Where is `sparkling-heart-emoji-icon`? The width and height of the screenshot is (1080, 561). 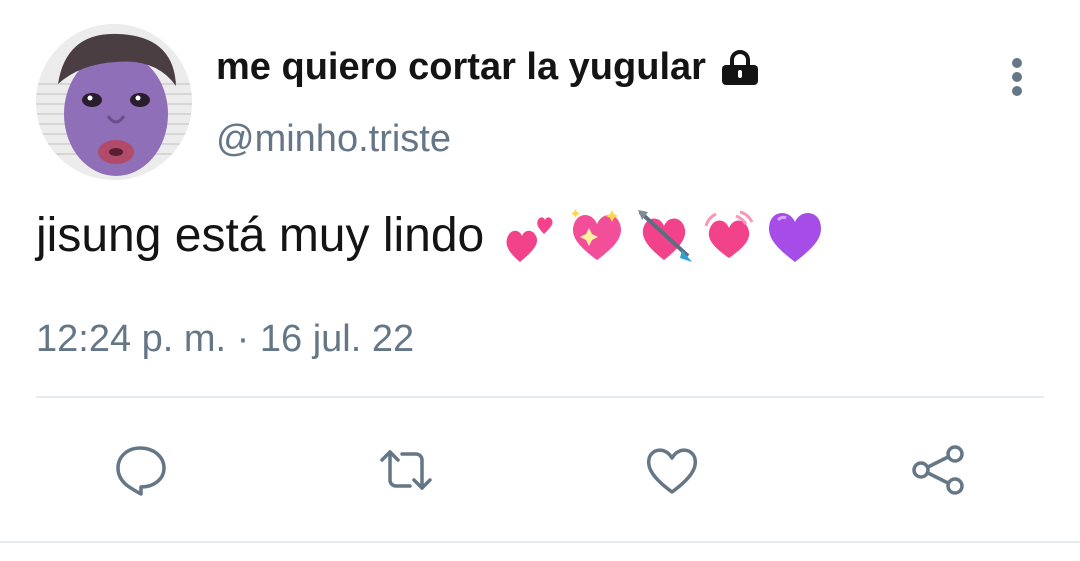
sparkling-heart-emoji-icon is located at coordinates (596, 234).